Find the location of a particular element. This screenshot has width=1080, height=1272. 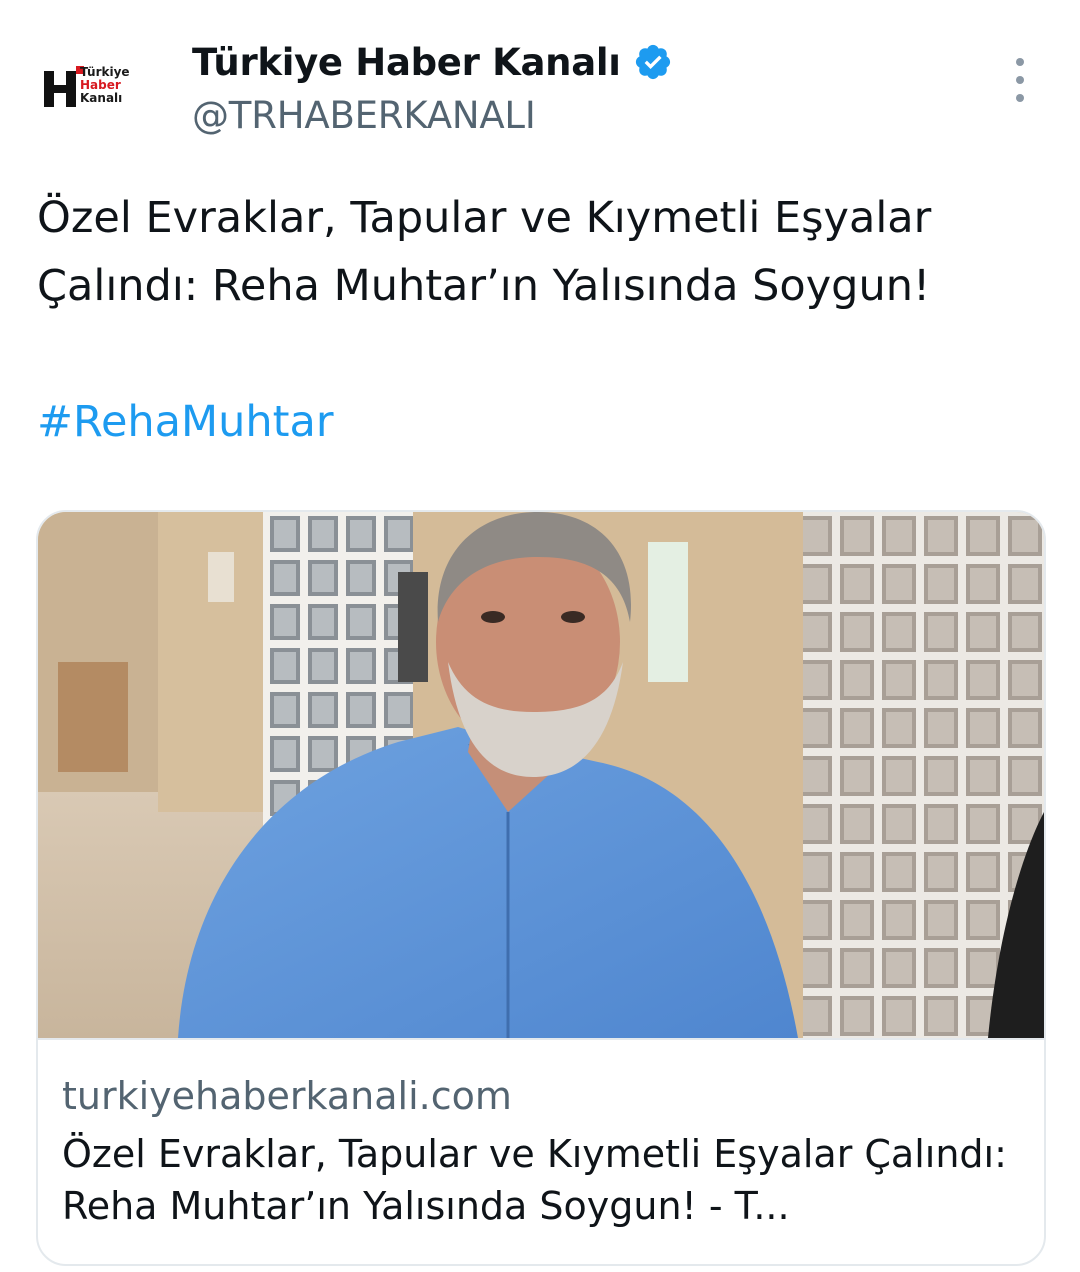

avatar-logo-line: Kanalı is located at coordinates (101, 98).